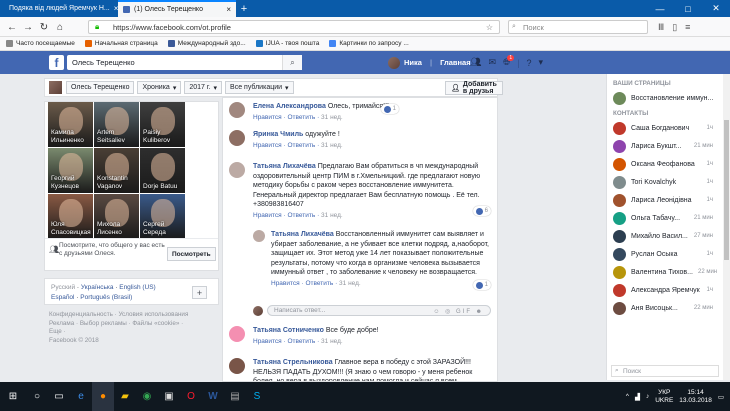 The image size is (730, 411). What do you see at coordinates (70, 124) in the screenshot?
I see `friend-tile: Камила Ильиненко` at bounding box center [70, 124].